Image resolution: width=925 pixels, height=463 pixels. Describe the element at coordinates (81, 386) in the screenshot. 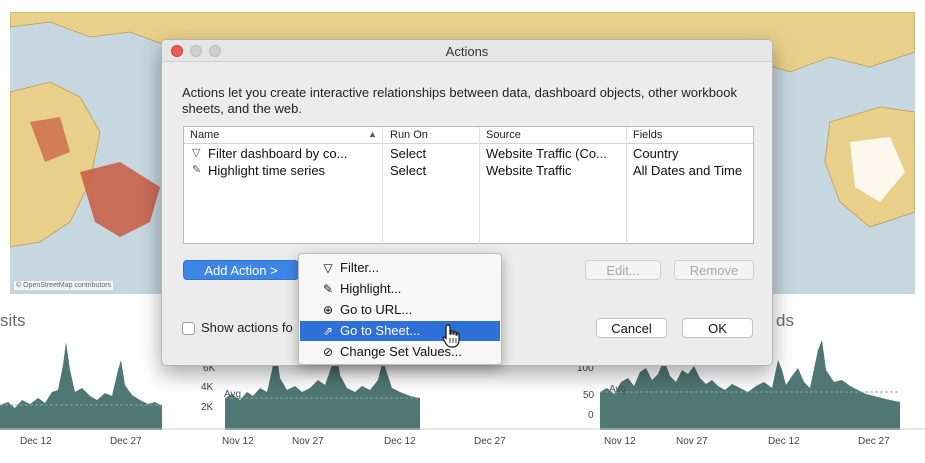

I see `area-chart-left` at that location.